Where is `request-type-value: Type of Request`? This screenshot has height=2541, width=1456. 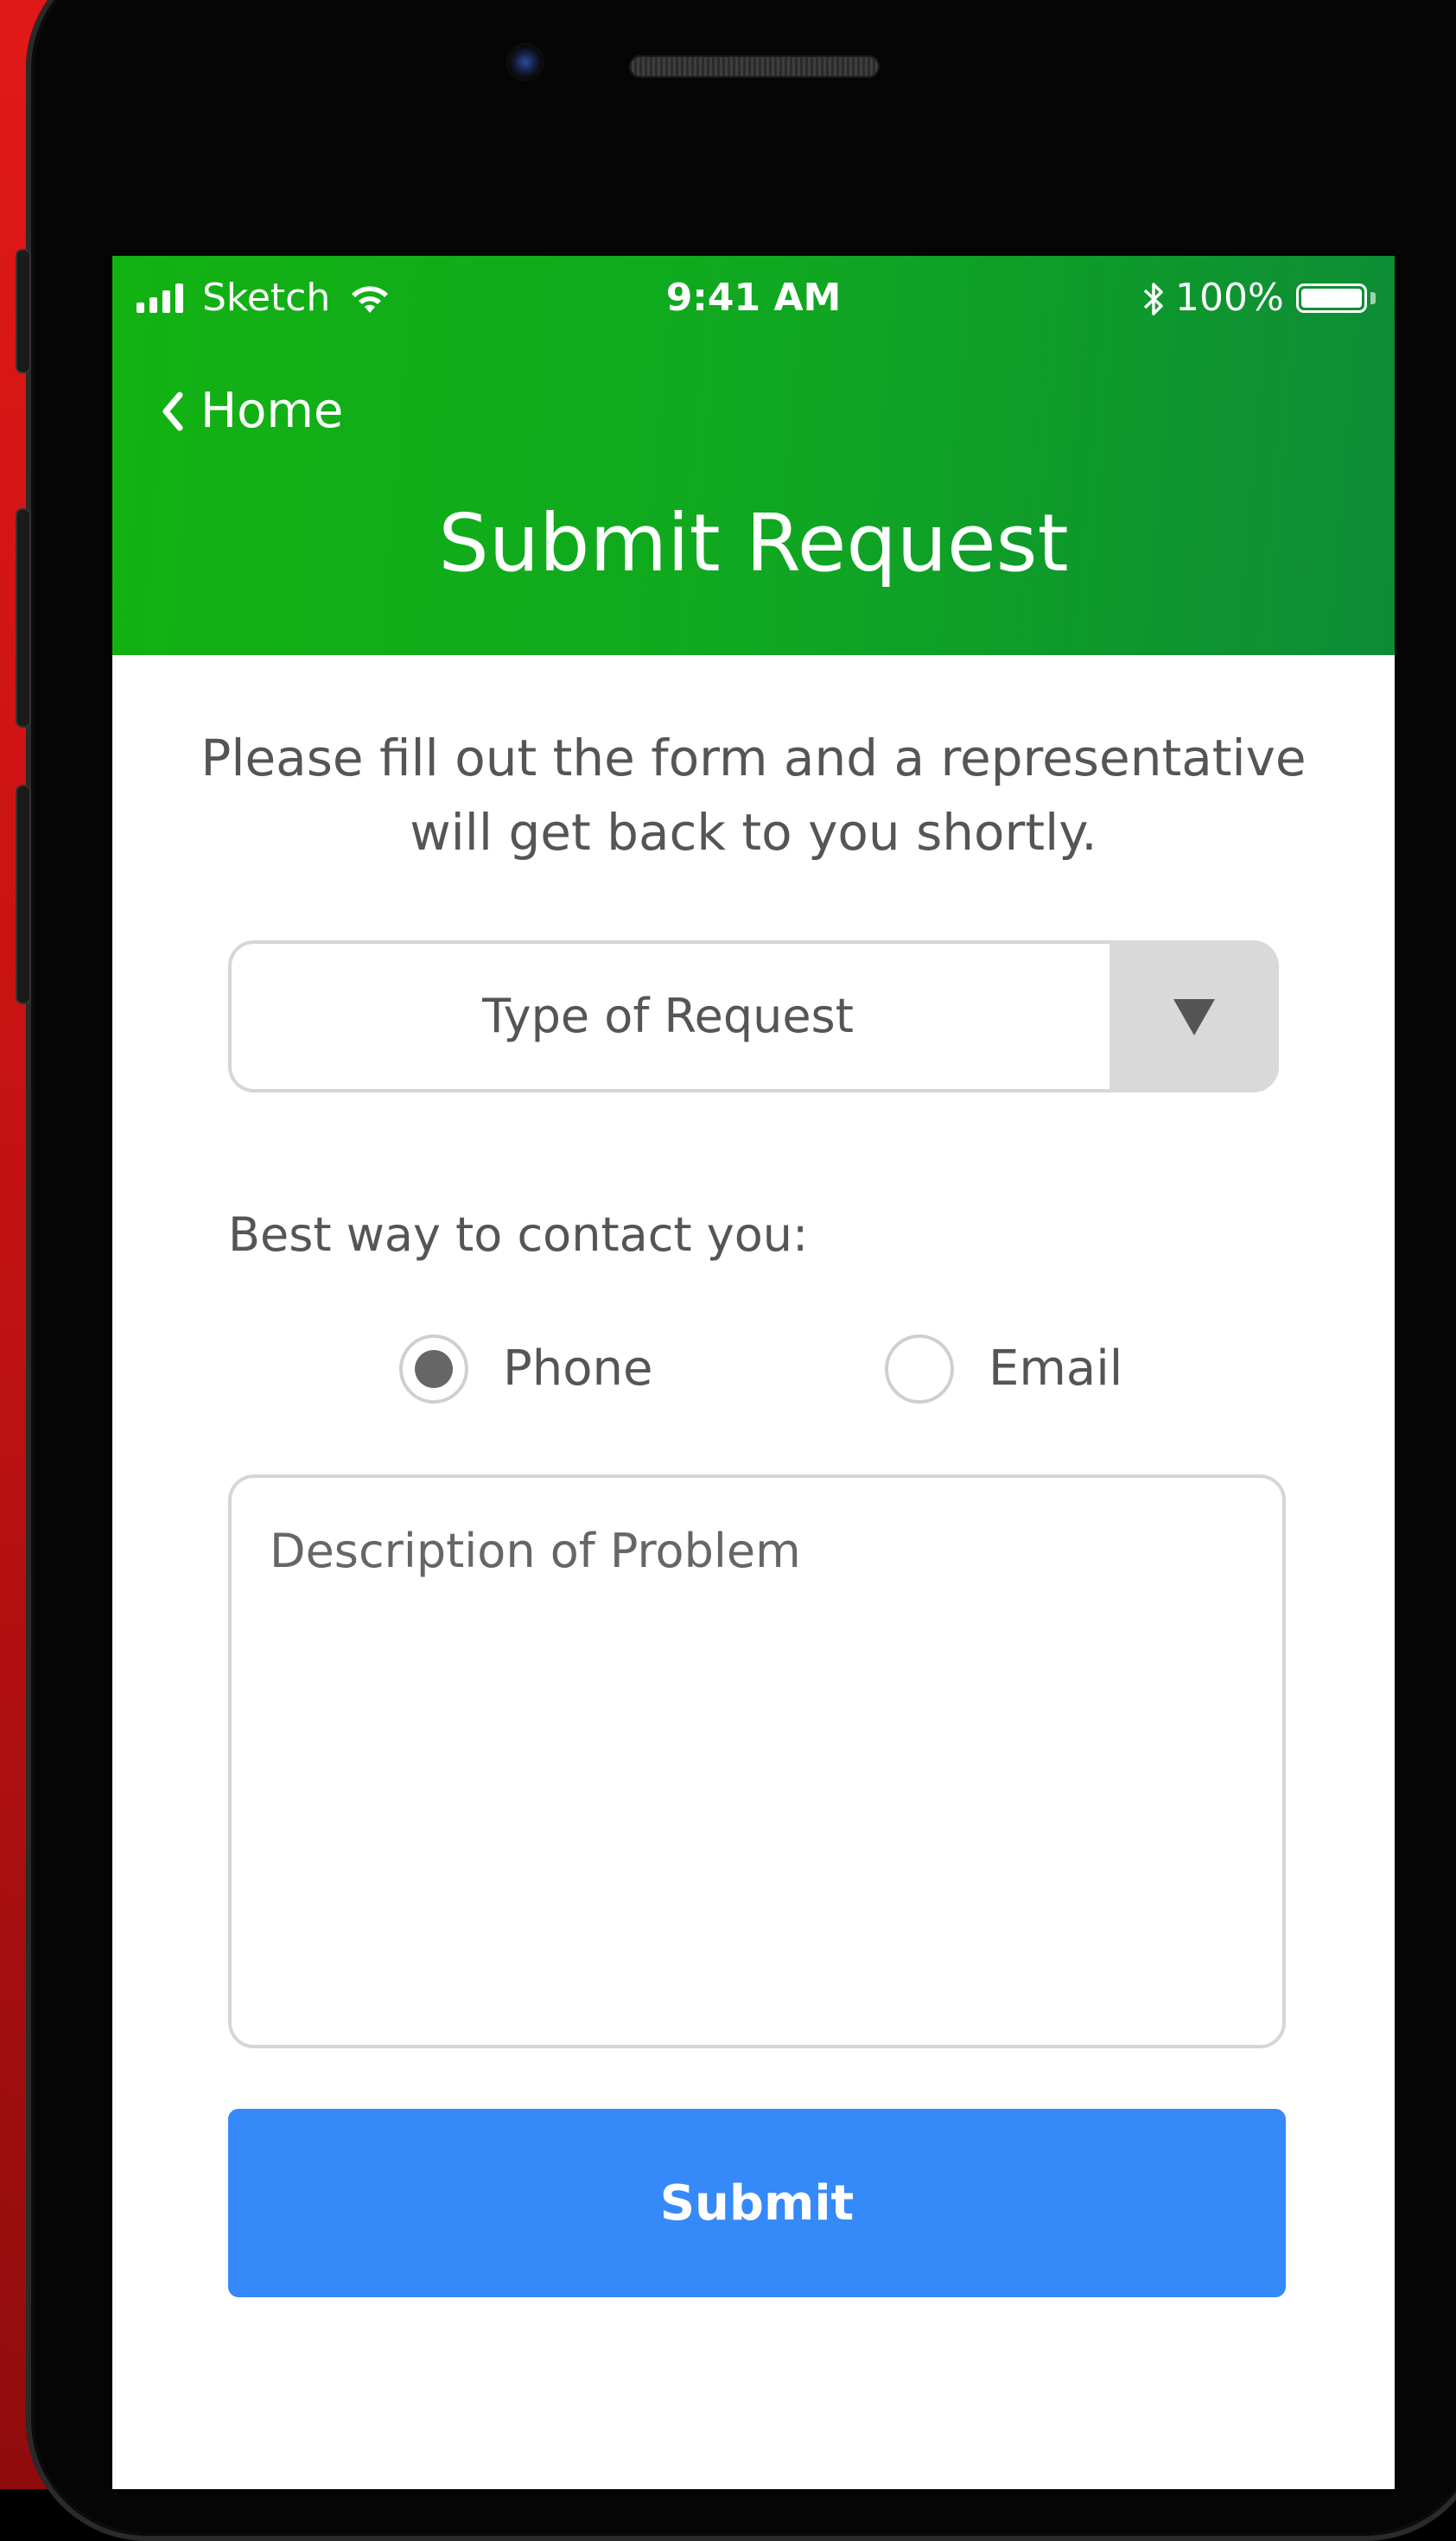
request-type-value: Type of Request is located at coordinates (668, 1016).